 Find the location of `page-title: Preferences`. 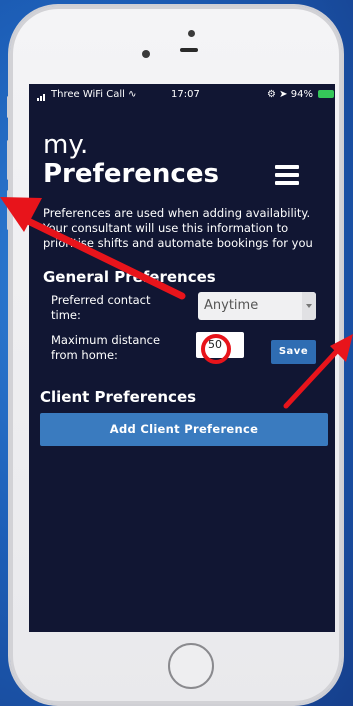

page-title: Preferences is located at coordinates (131, 174).